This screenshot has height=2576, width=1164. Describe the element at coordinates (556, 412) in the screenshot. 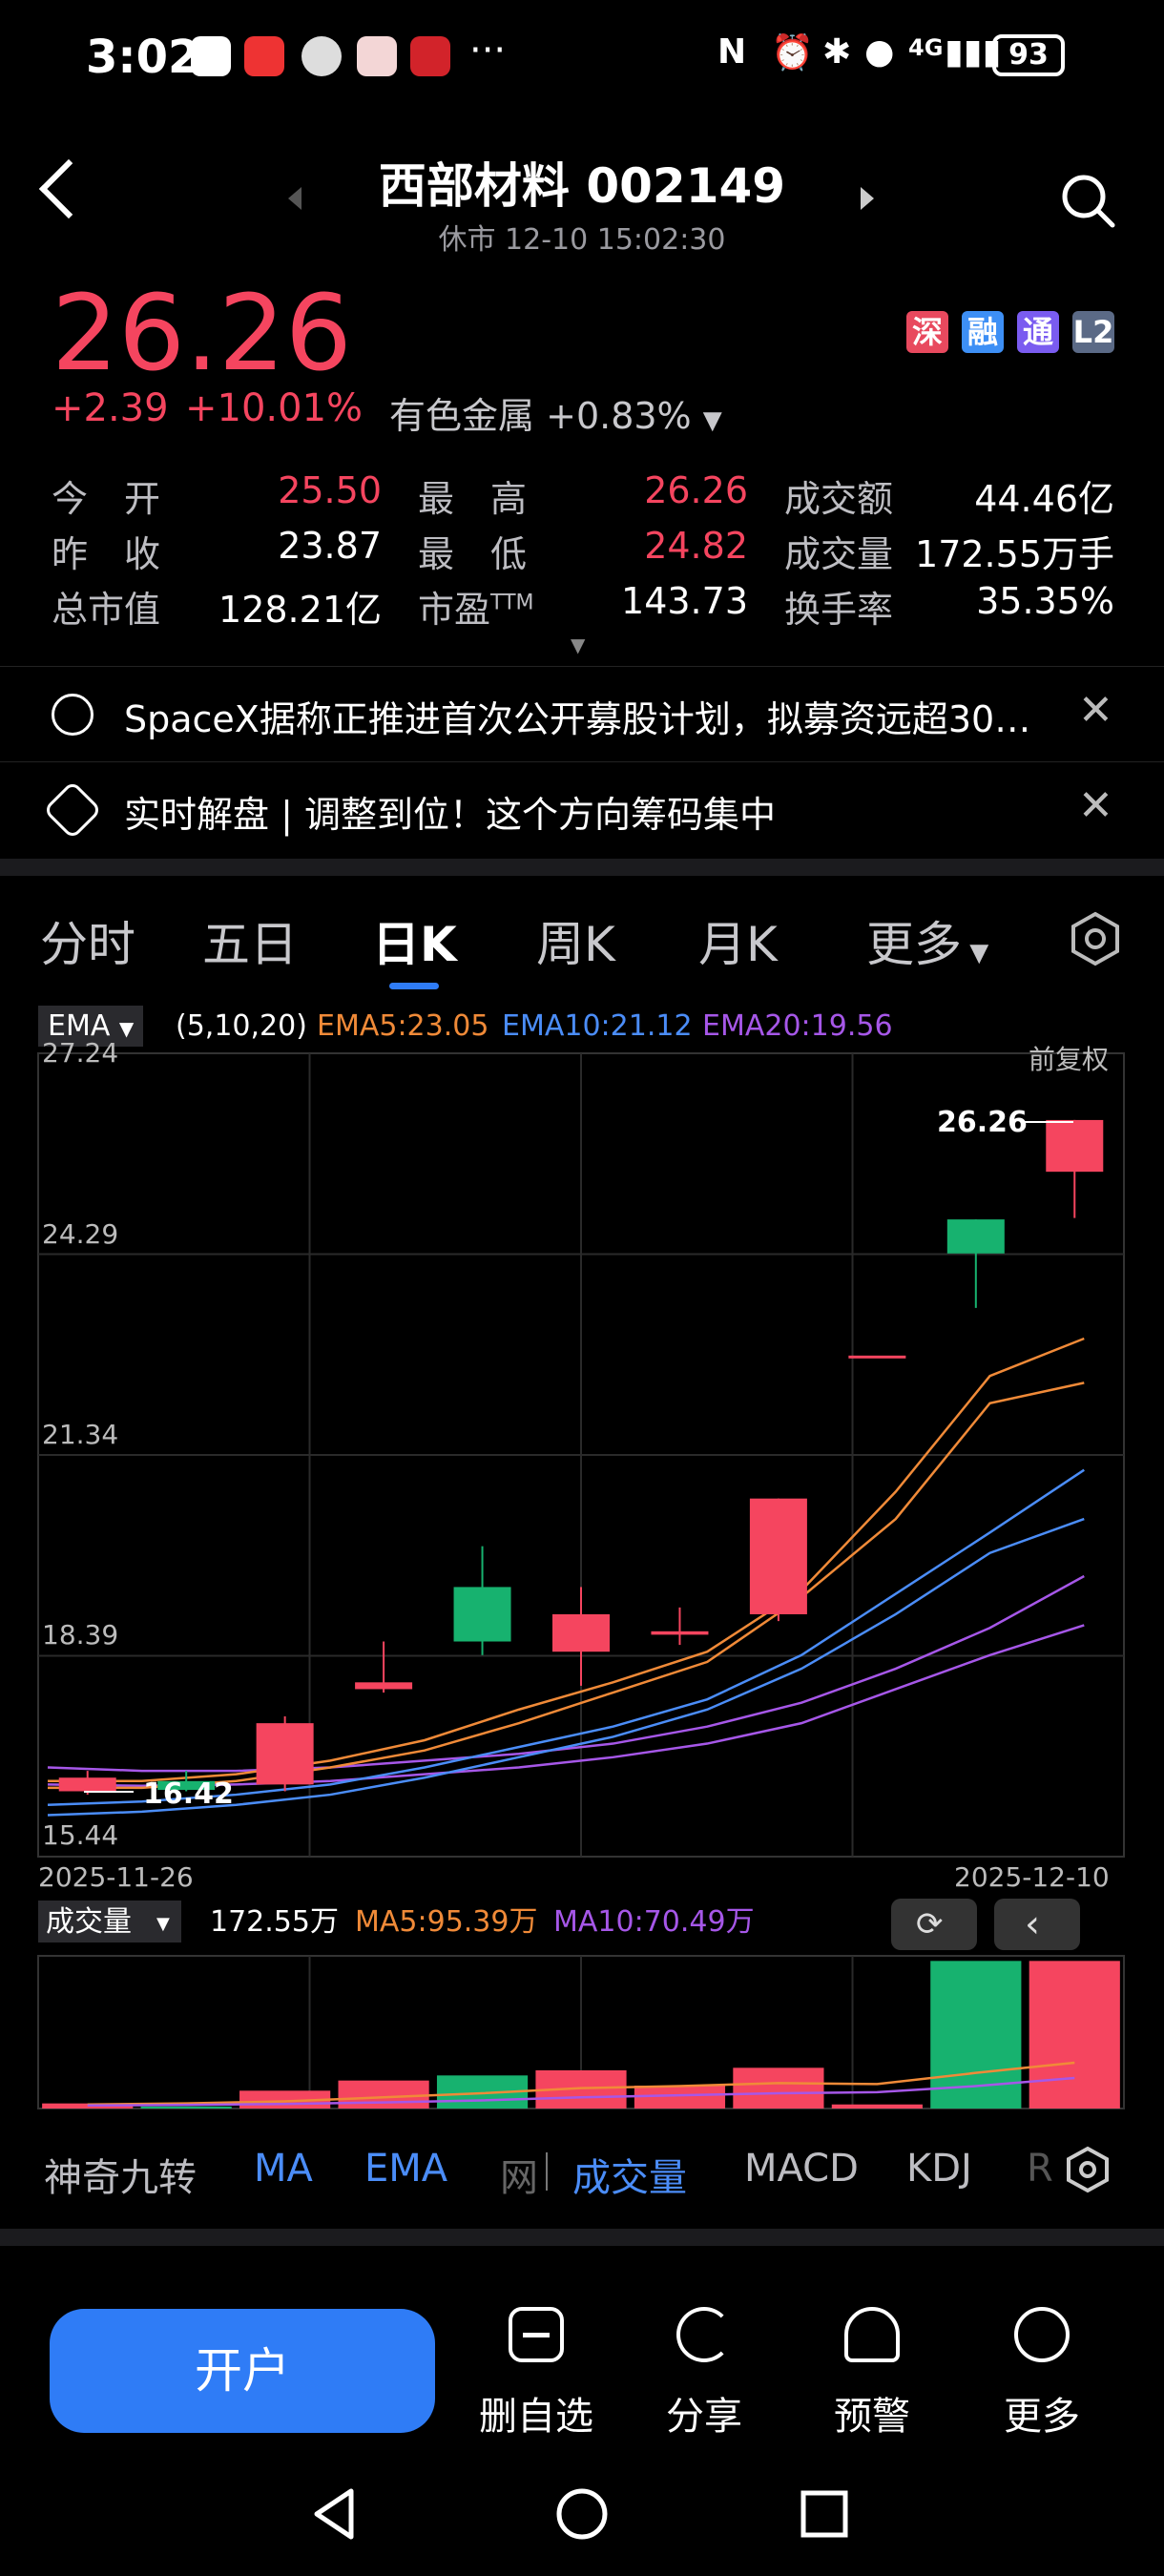

I see `industry-link: 有色金属 +0.83% ▼` at that location.